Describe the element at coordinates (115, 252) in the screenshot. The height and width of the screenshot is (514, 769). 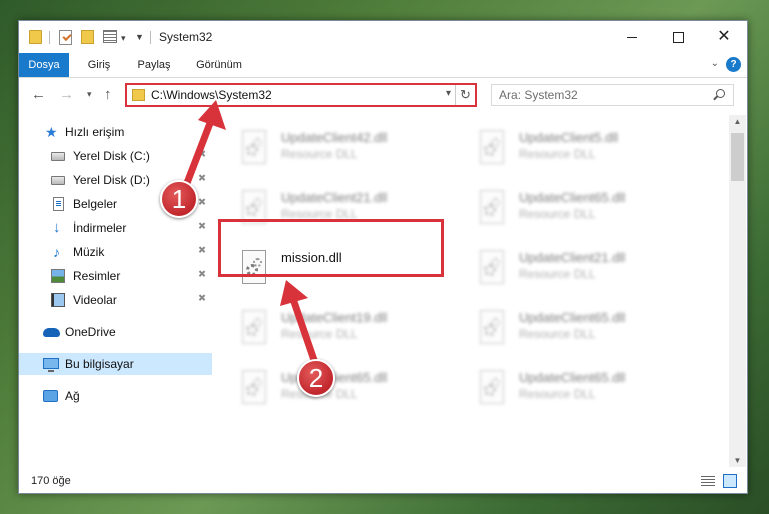
I see `sidebar-item-music: ♪ Müzik ✚` at that location.